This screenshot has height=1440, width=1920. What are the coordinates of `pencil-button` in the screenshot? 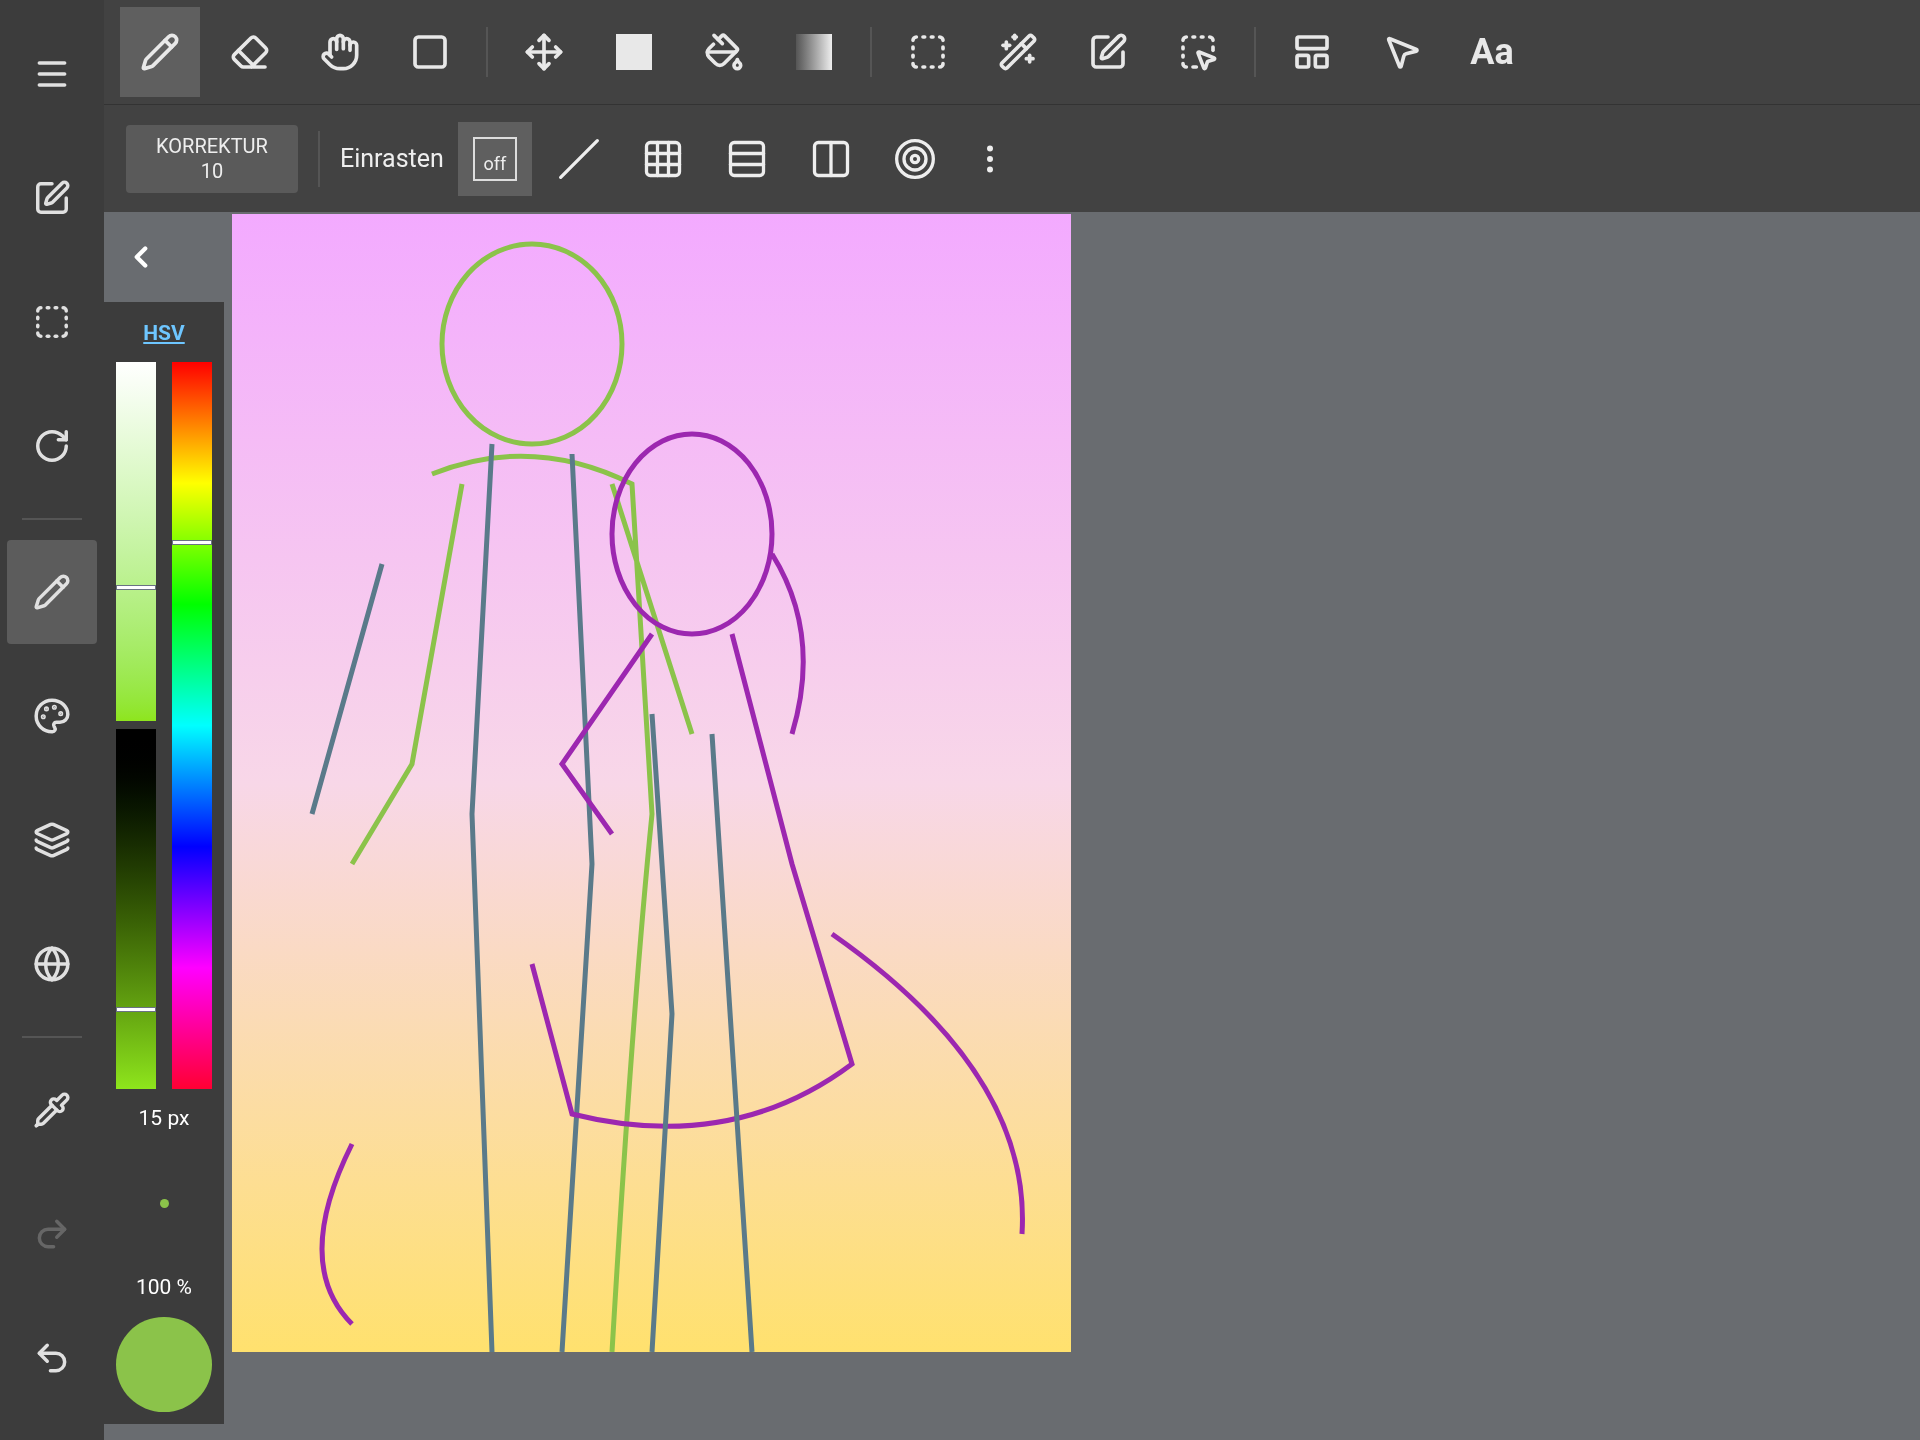 It's located at (52, 592).